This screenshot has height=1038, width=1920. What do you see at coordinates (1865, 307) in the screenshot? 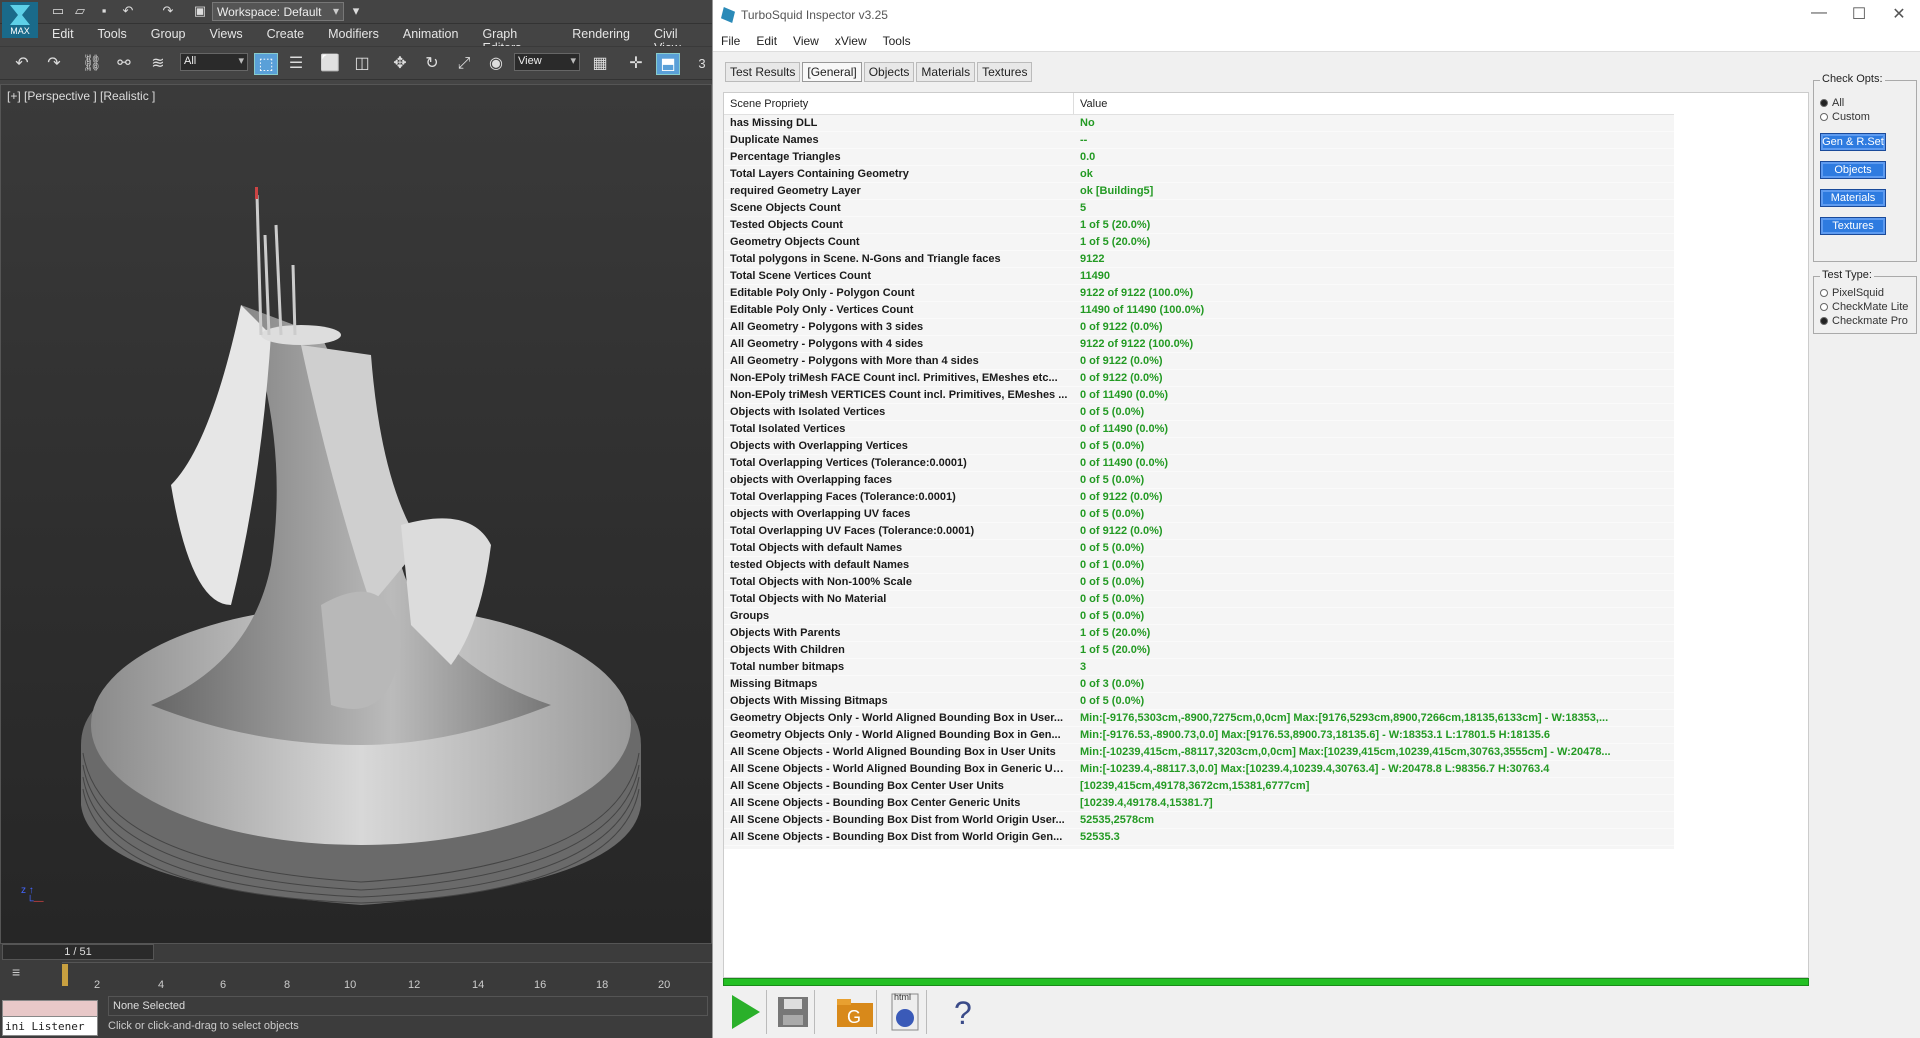
I see `test-type-checkmate-lite: CheckMate Lite` at bounding box center [1865, 307].